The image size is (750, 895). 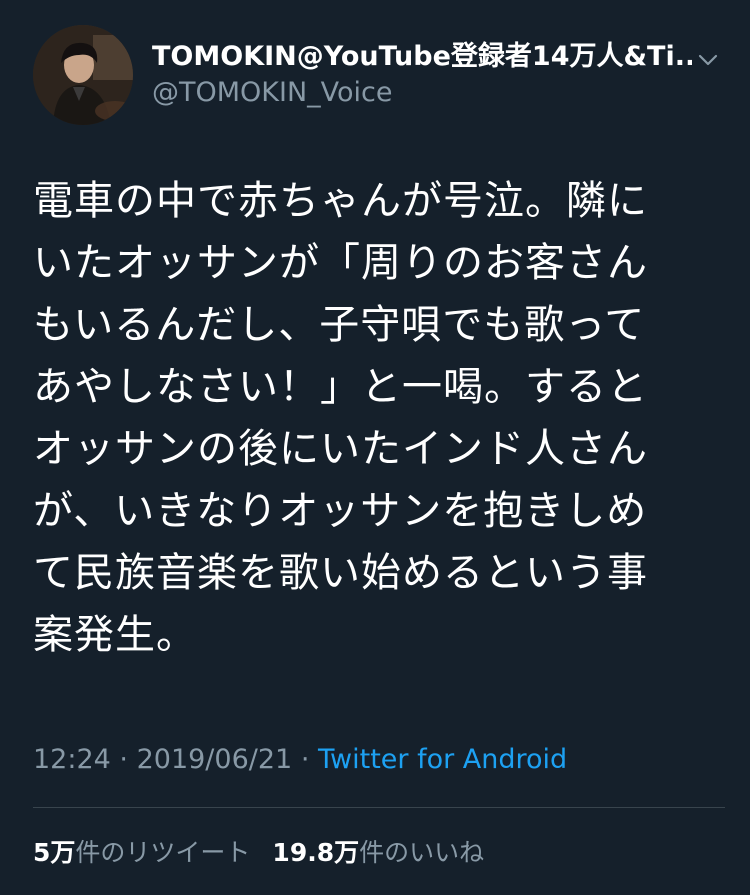 What do you see at coordinates (115, 635) in the screenshot?
I see `tweet-text-line: 案発生。` at bounding box center [115, 635].